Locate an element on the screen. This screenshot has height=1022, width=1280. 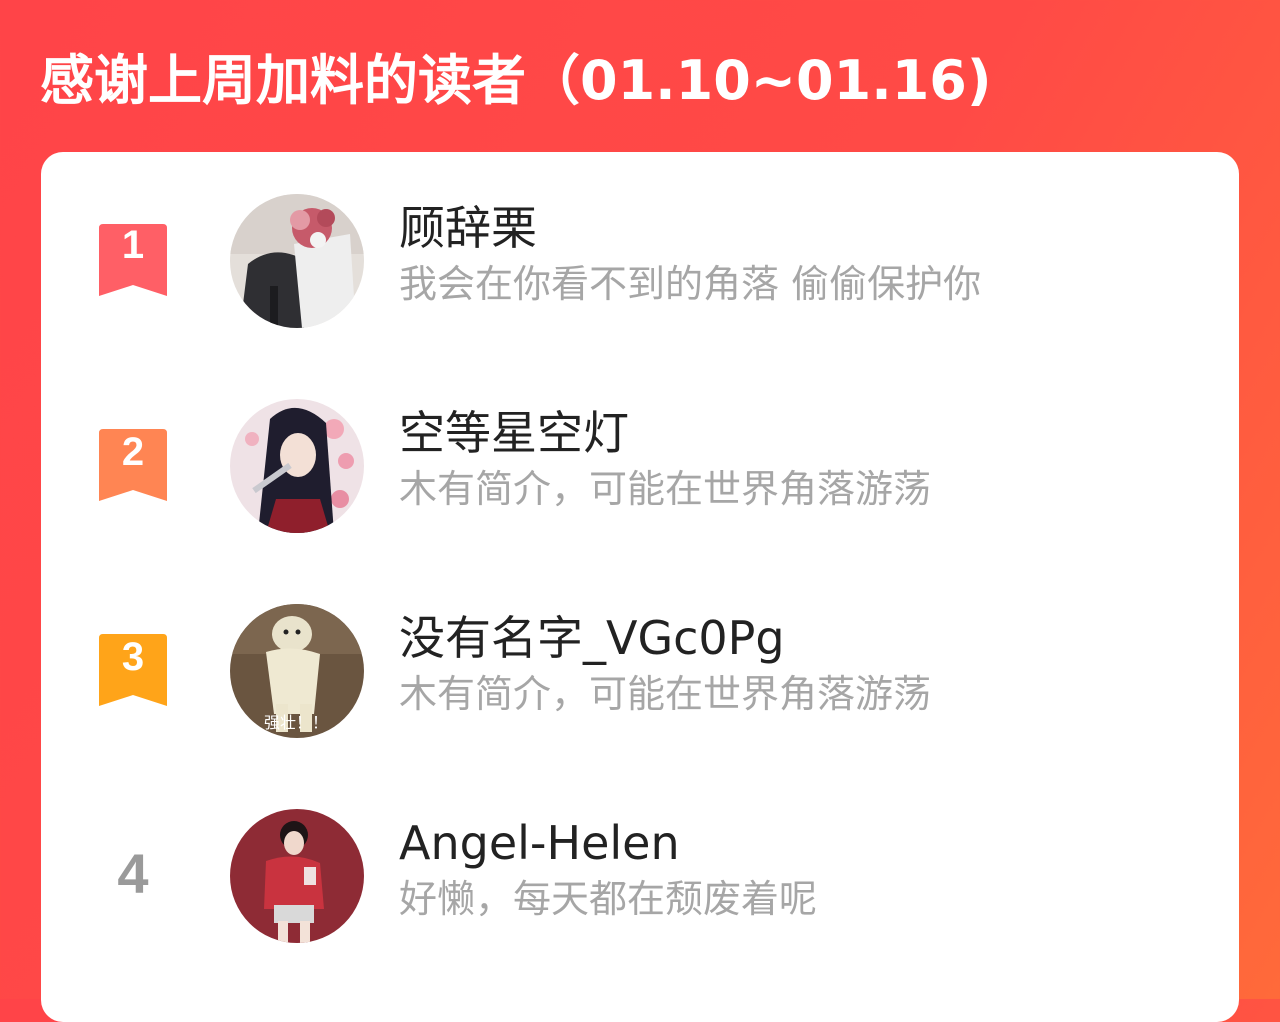
reader-bio: 我会在你看不到的角落 偷偷保护你 is located at coordinates (690, 284).